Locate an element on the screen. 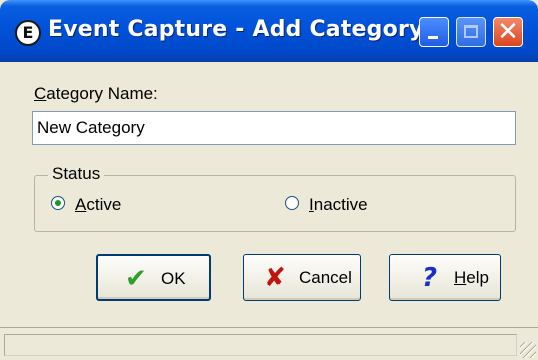 This screenshot has width=538, height=360. minimize-icon is located at coordinates (433, 37).